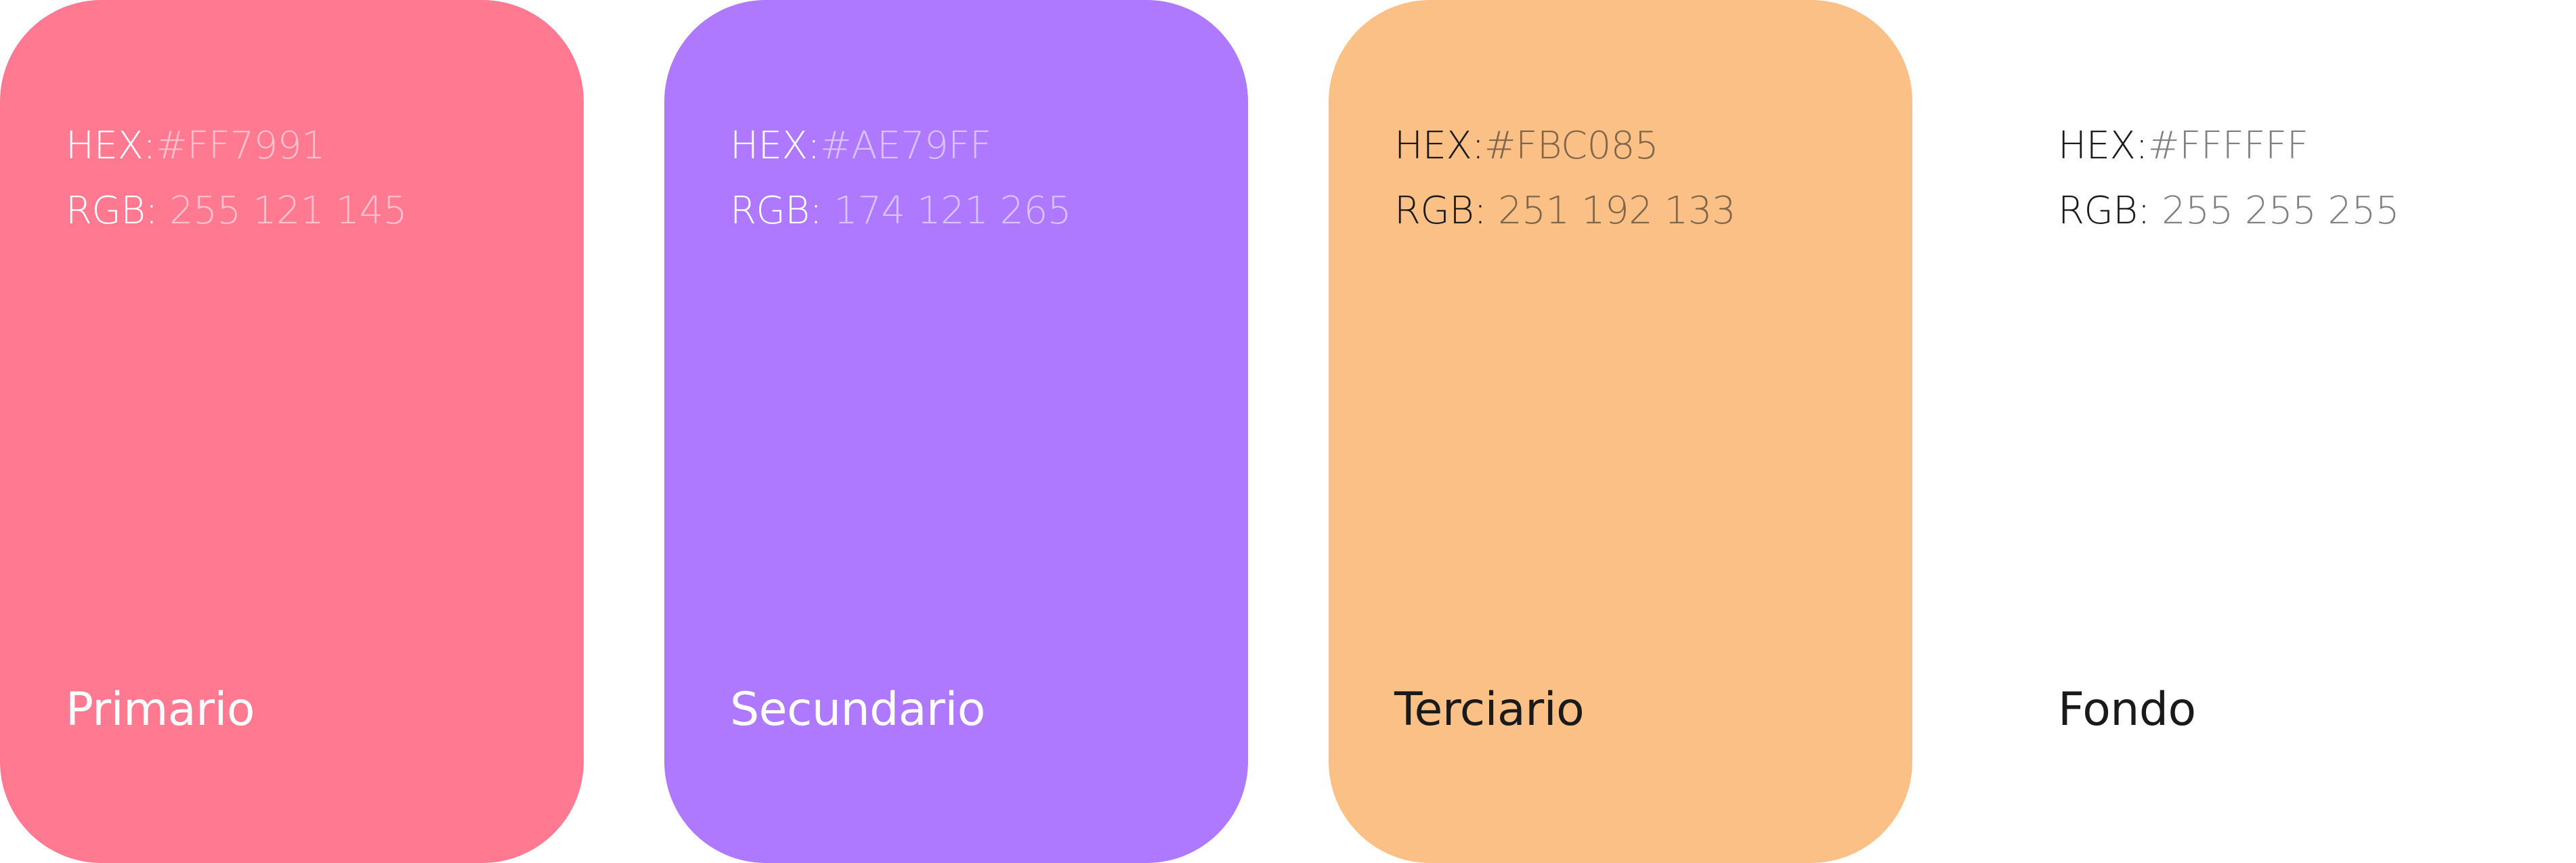 This screenshot has width=2576, height=863. What do you see at coordinates (240, 146) in the screenshot?
I see `hex-value: #FF7991` at bounding box center [240, 146].